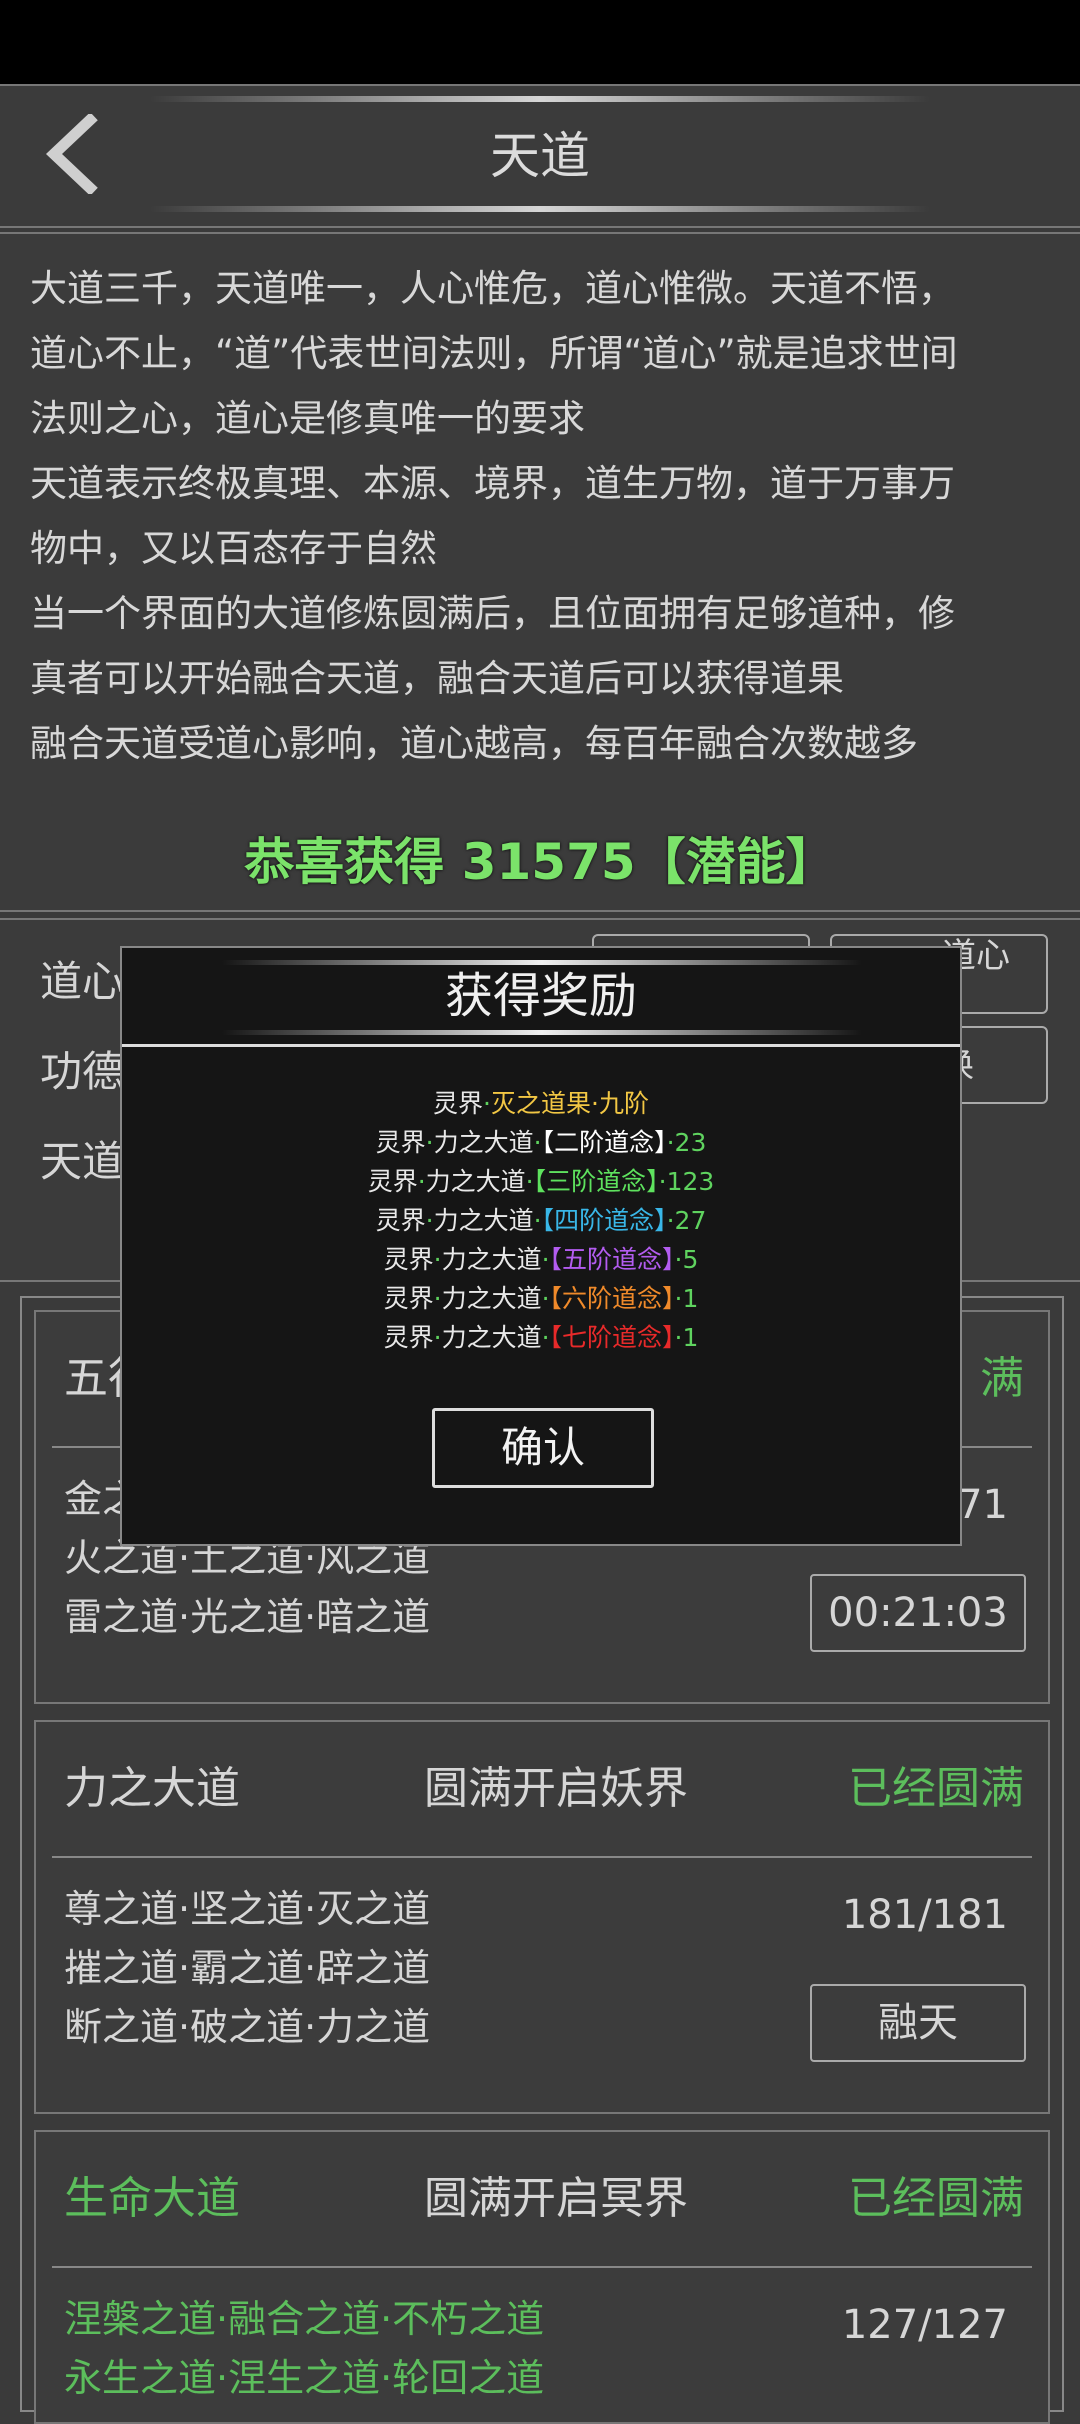  I want to click on card-status: 满, so click(1002, 1378).